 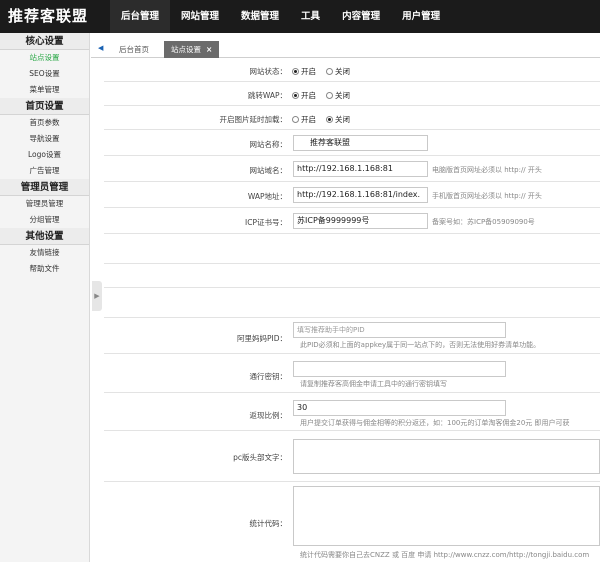 What do you see at coordinates (44, 220) in the screenshot?
I see `sidebar-item-groups: 分组管理` at bounding box center [44, 220].